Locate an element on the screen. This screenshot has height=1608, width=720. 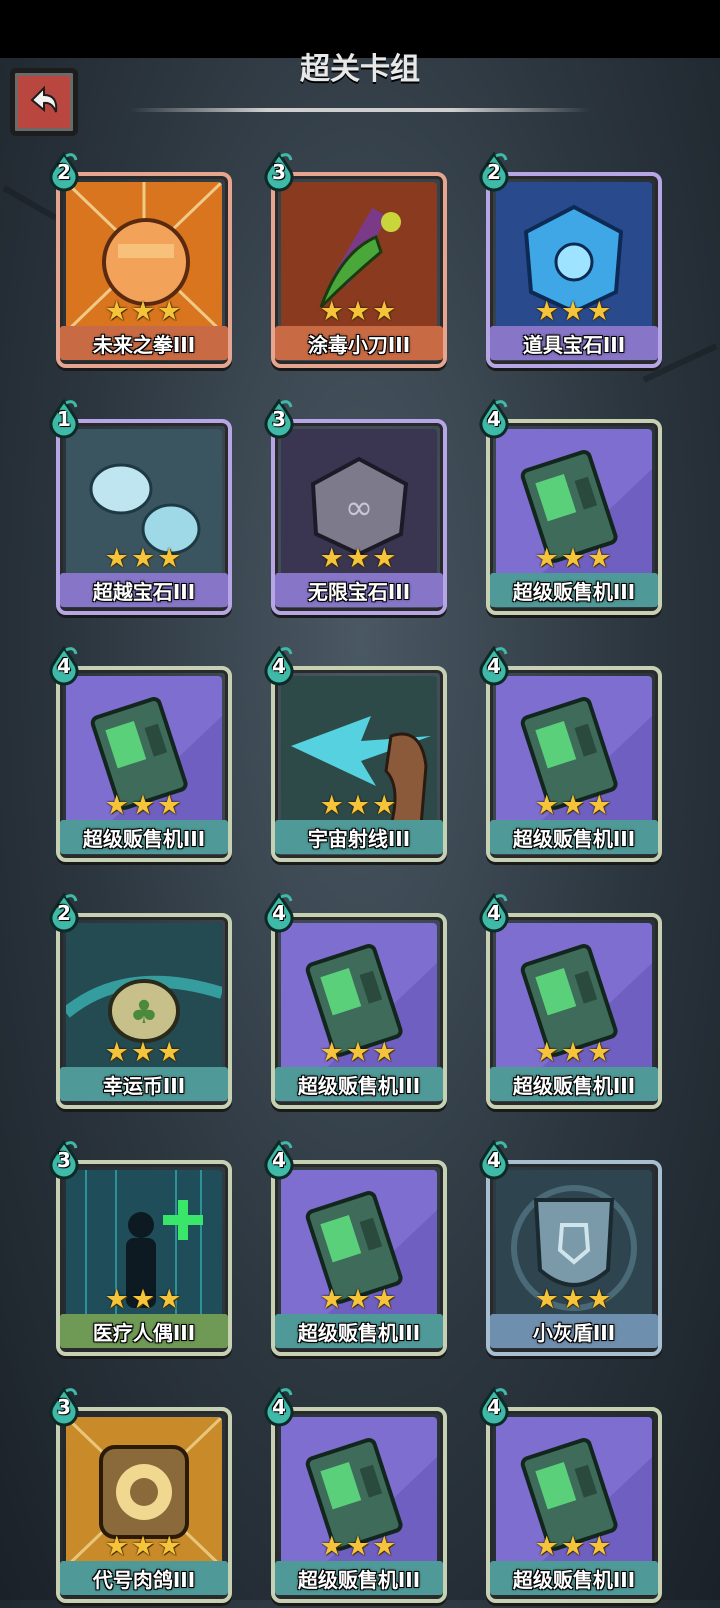
card: ★★★ 涂毒小刀III 3 is located at coordinates (358, 262).